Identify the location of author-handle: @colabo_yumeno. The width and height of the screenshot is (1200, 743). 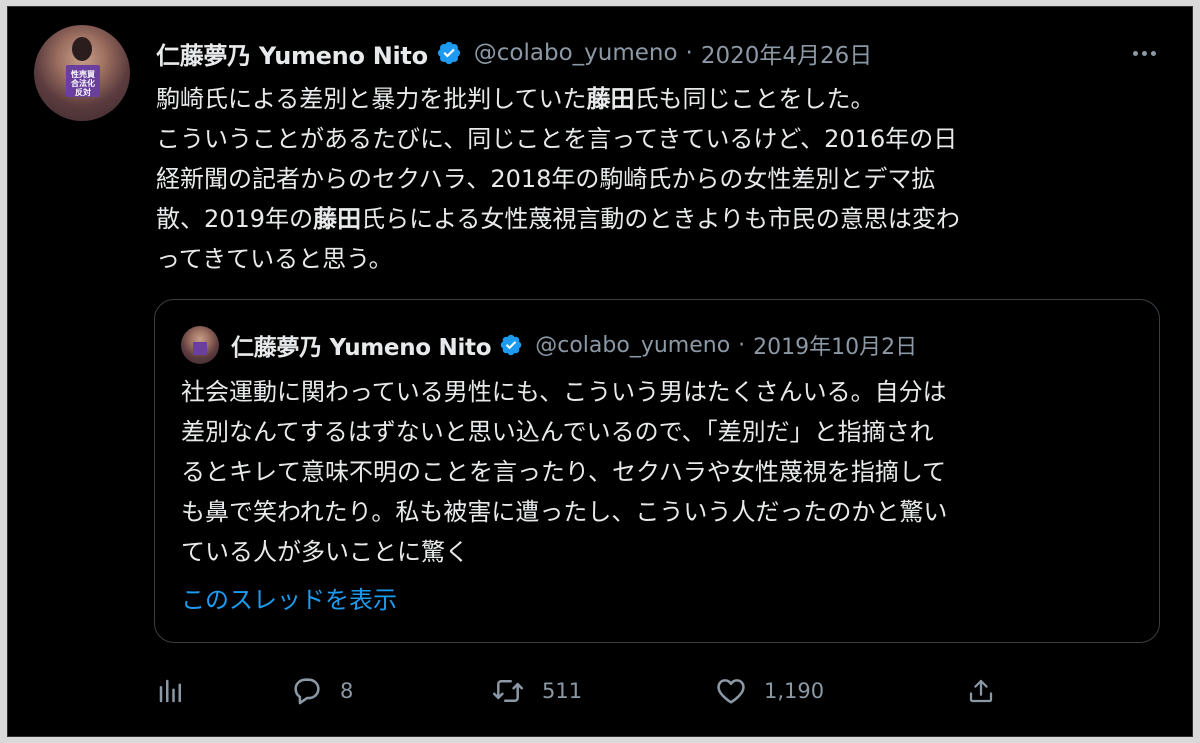
(576, 53).